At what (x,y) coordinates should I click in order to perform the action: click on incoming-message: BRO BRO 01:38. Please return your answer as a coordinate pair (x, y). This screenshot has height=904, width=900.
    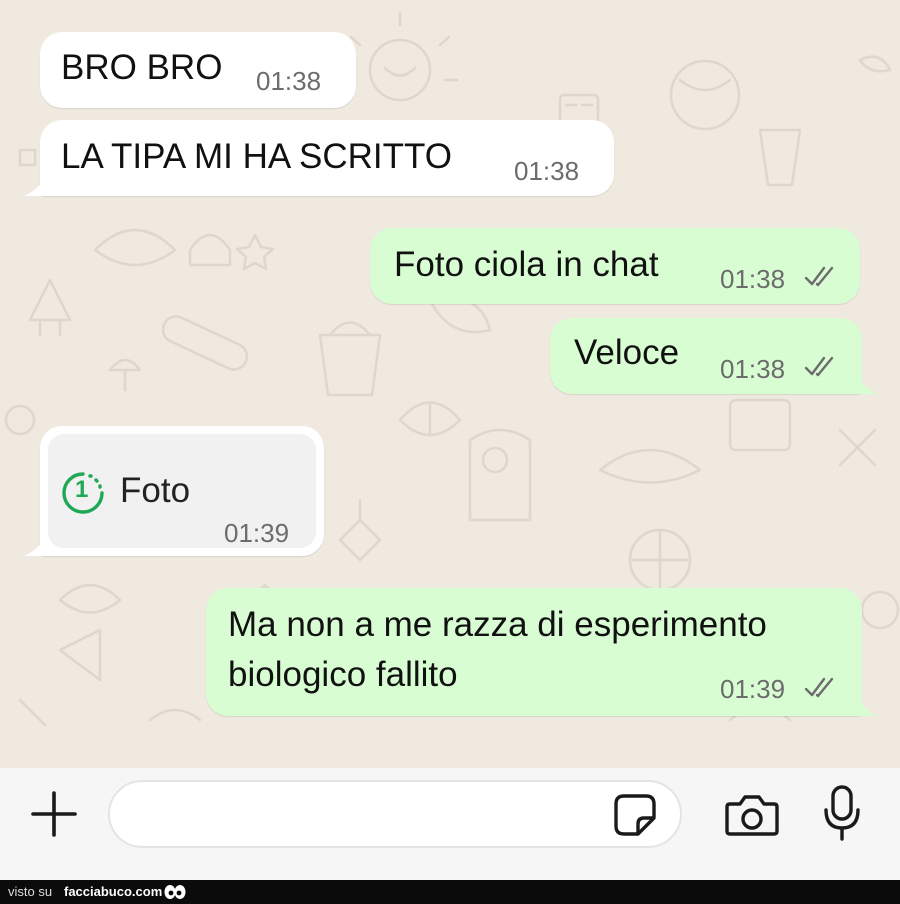
    Looking at the image, I should click on (198, 70).